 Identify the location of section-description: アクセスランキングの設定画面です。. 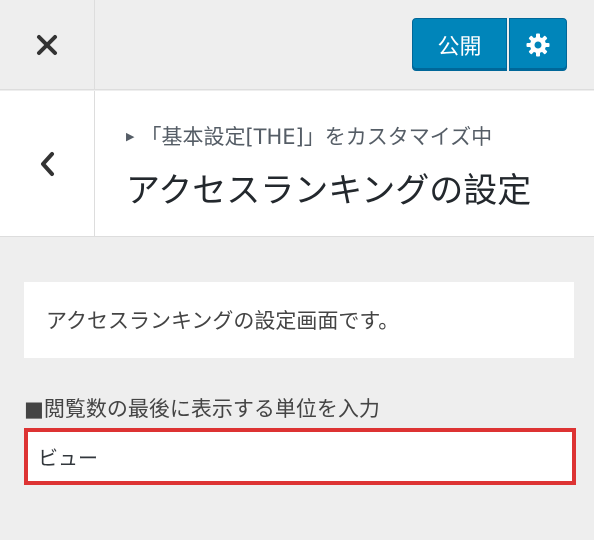
(299, 320).